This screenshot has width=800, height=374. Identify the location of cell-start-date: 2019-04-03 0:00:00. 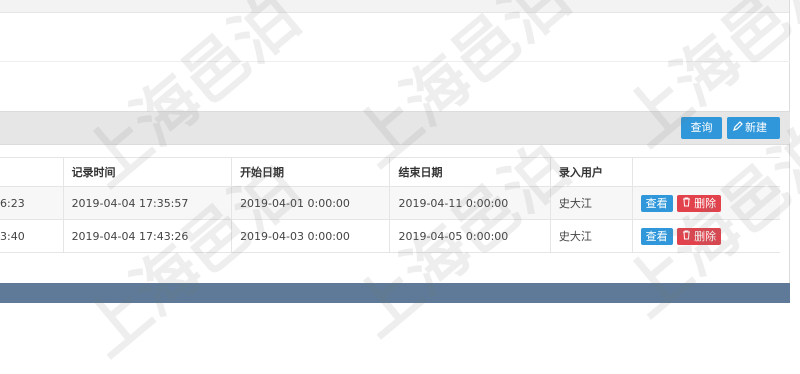
(311, 236).